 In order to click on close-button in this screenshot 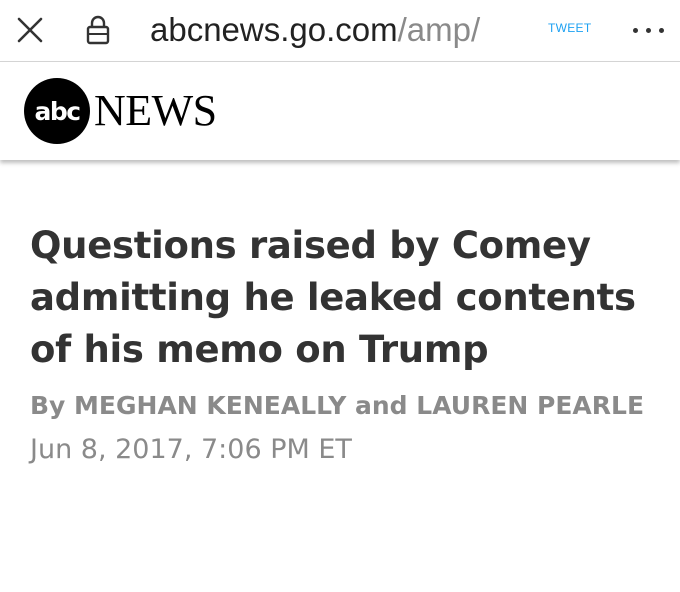, I will do `click(30, 30)`.